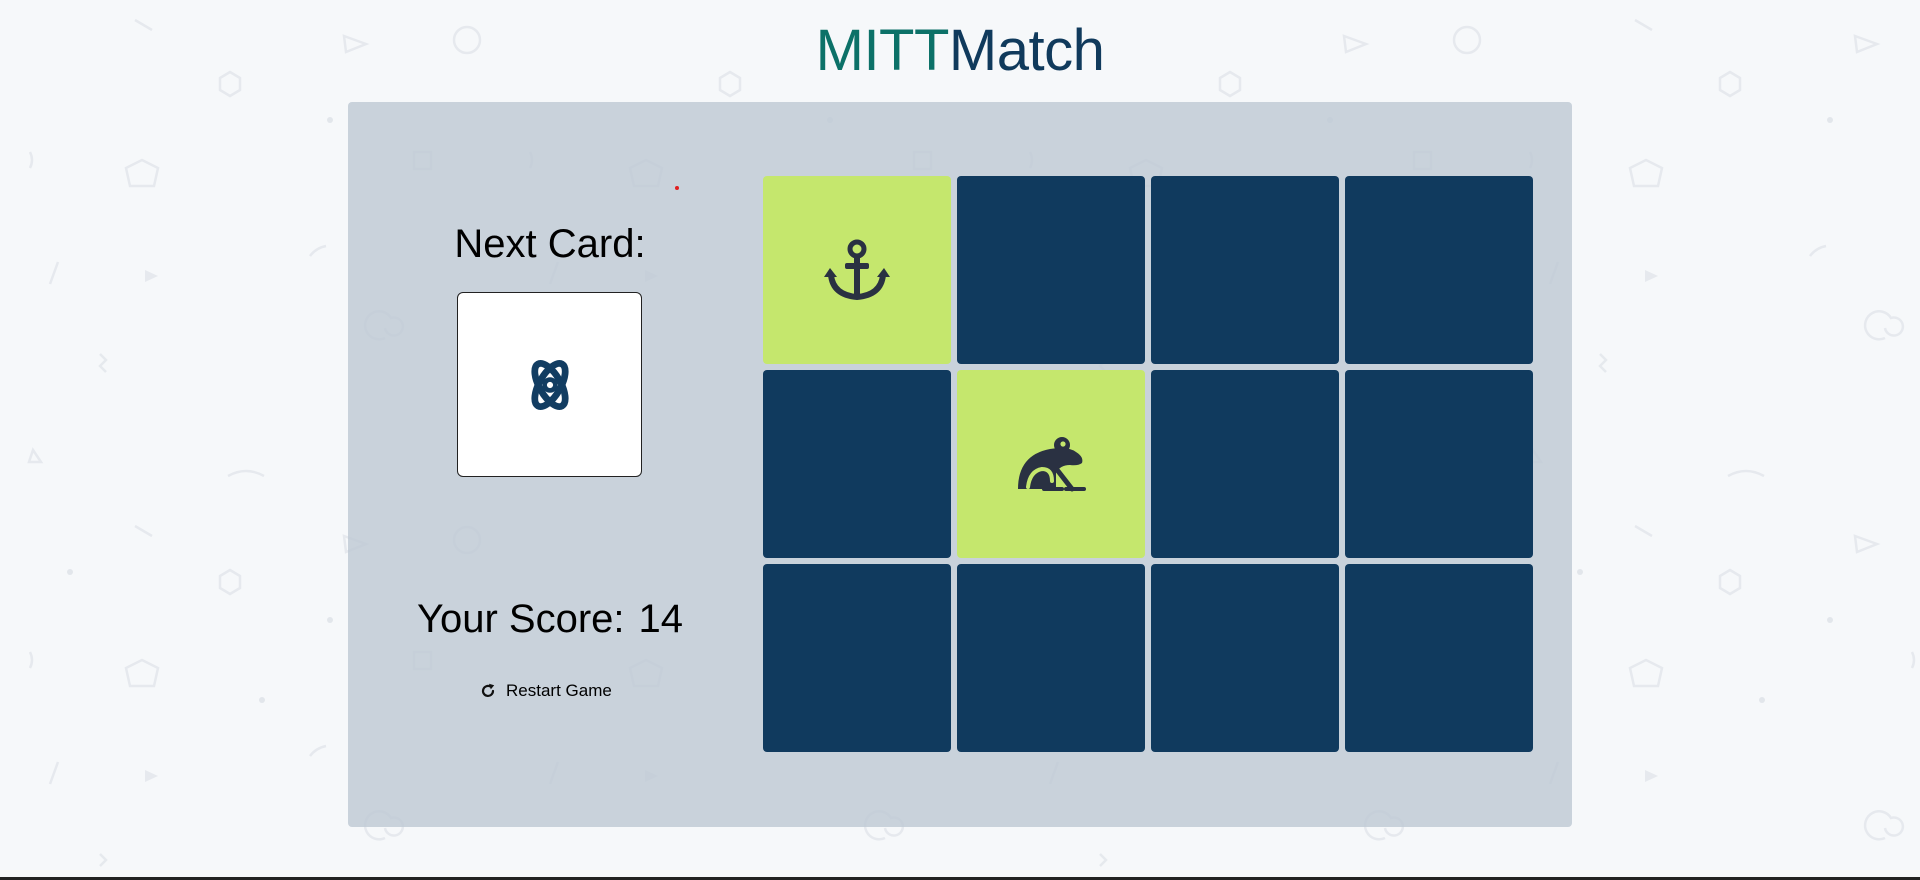  What do you see at coordinates (882, 50) in the screenshot?
I see `app-title-part1: MITT` at bounding box center [882, 50].